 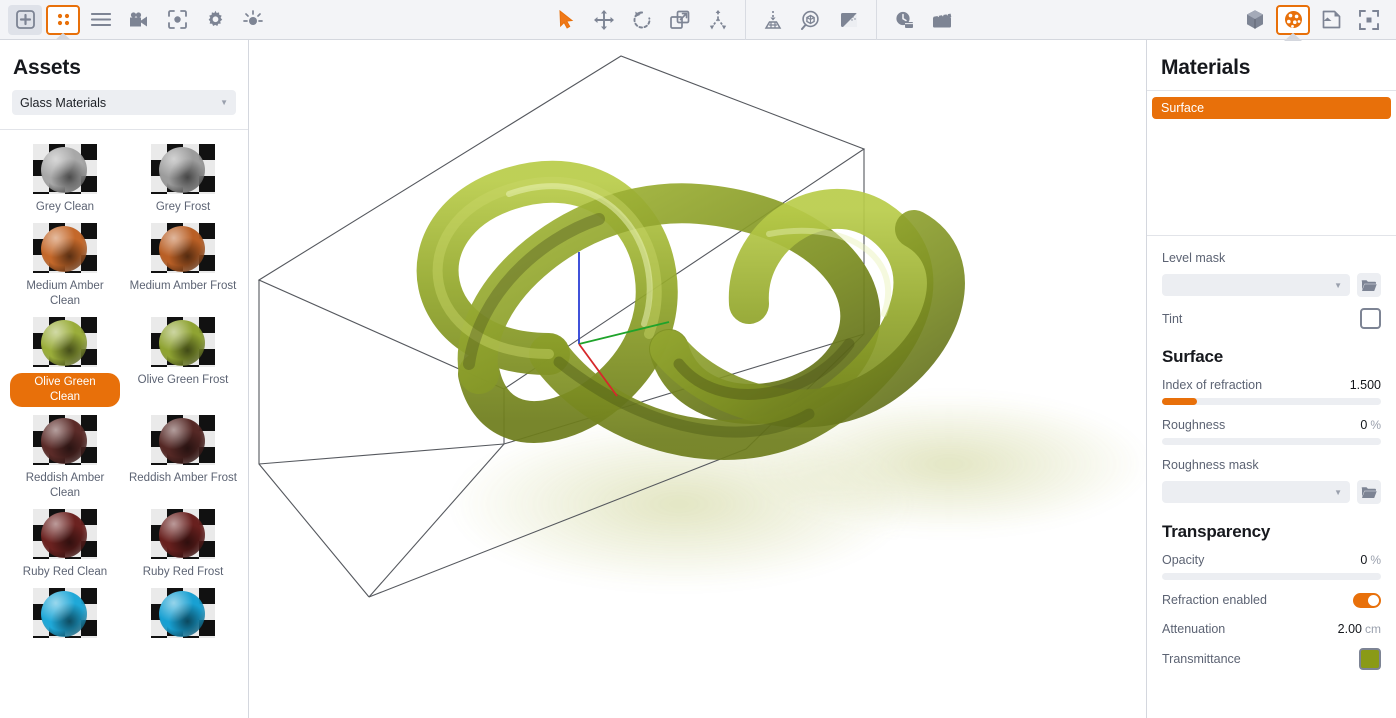 What do you see at coordinates (1256, 492) in the screenshot?
I see `roughness-mask-dropdown: ▼` at bounding box center [1256, 492].